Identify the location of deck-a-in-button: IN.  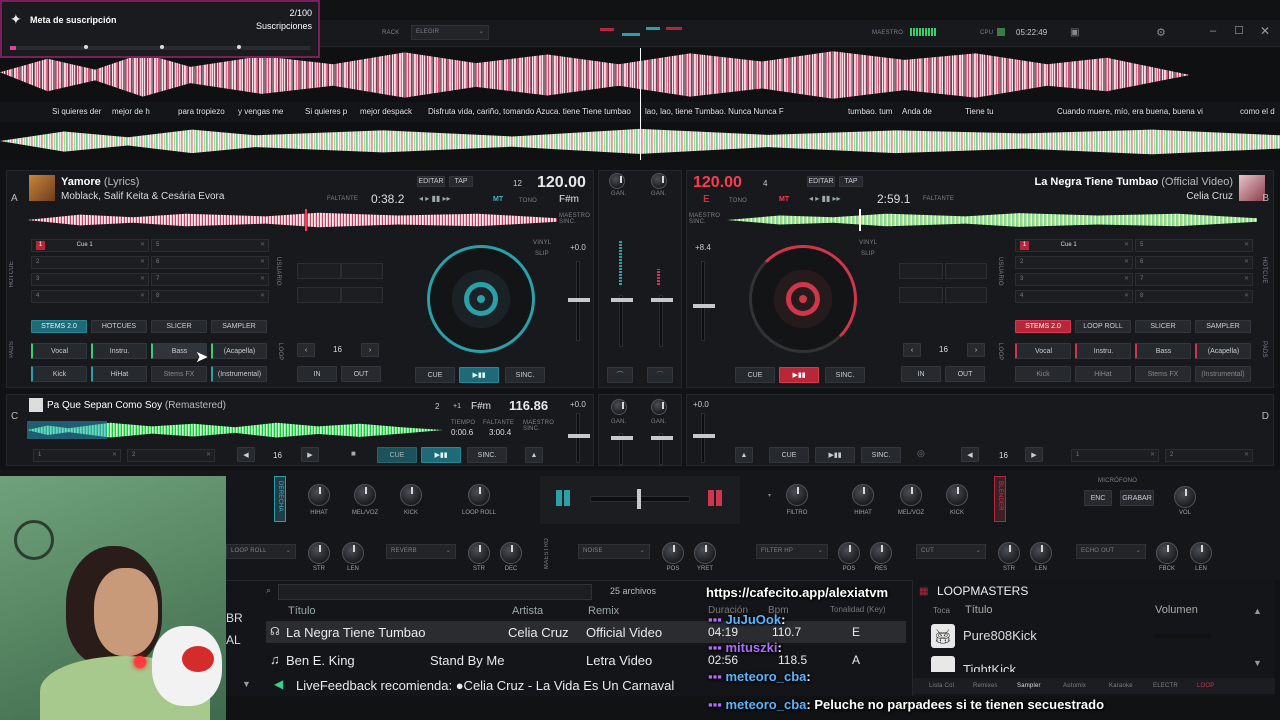
(317, 374).